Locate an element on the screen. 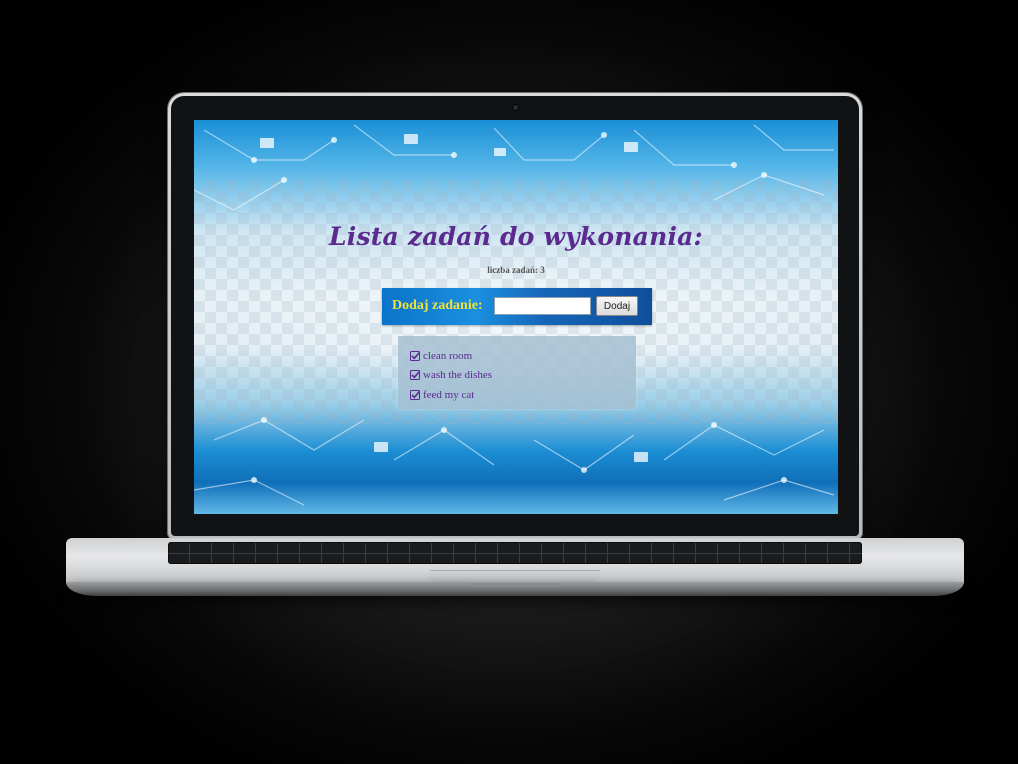  task-list: clean room wash the dishes feed my cat is located at coordinates (451, 375).